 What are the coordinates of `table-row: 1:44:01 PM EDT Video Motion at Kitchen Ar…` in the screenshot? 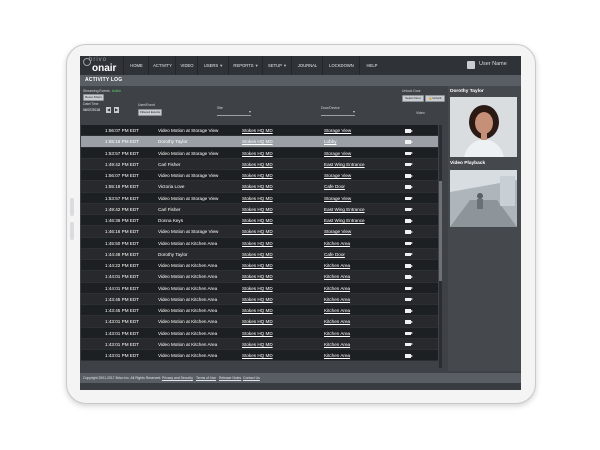 It's located at (259, 288).